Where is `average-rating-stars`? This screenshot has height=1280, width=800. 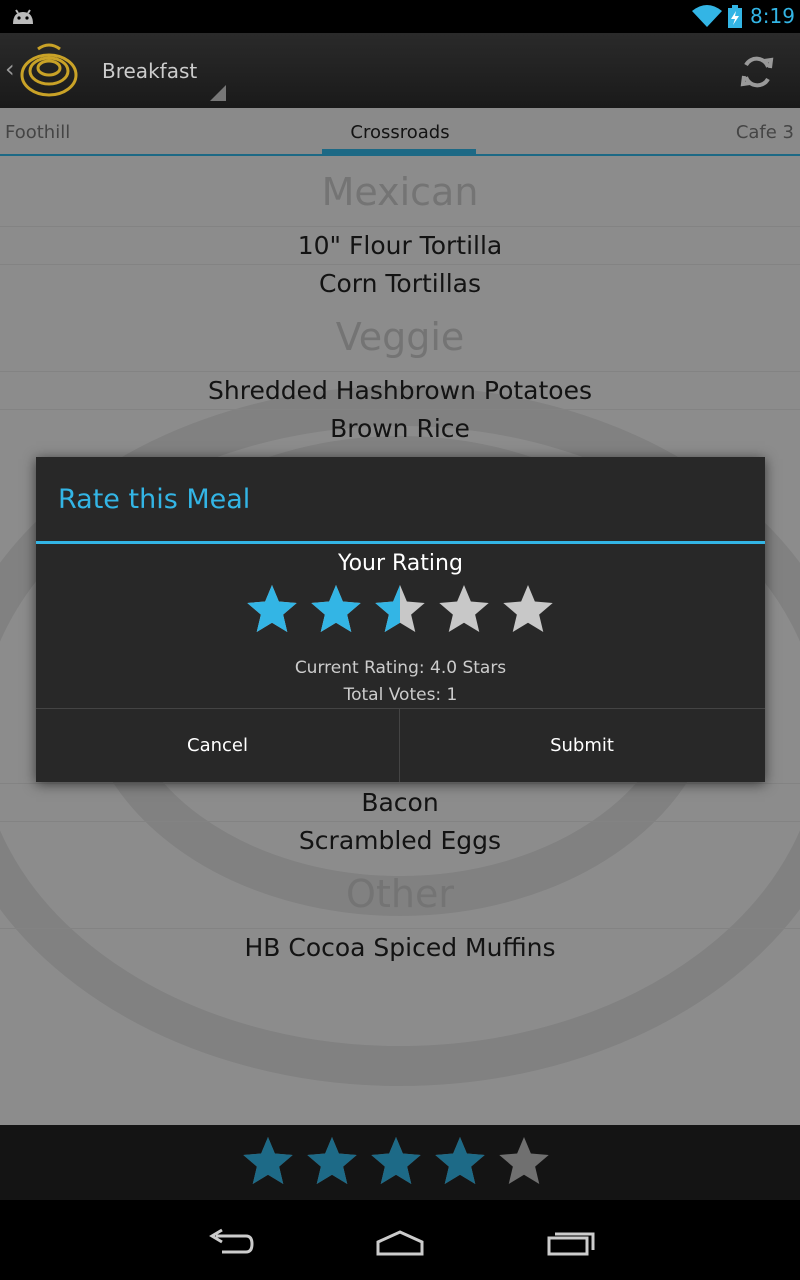
average-rating-stars is located at coordinates (396, 1161).